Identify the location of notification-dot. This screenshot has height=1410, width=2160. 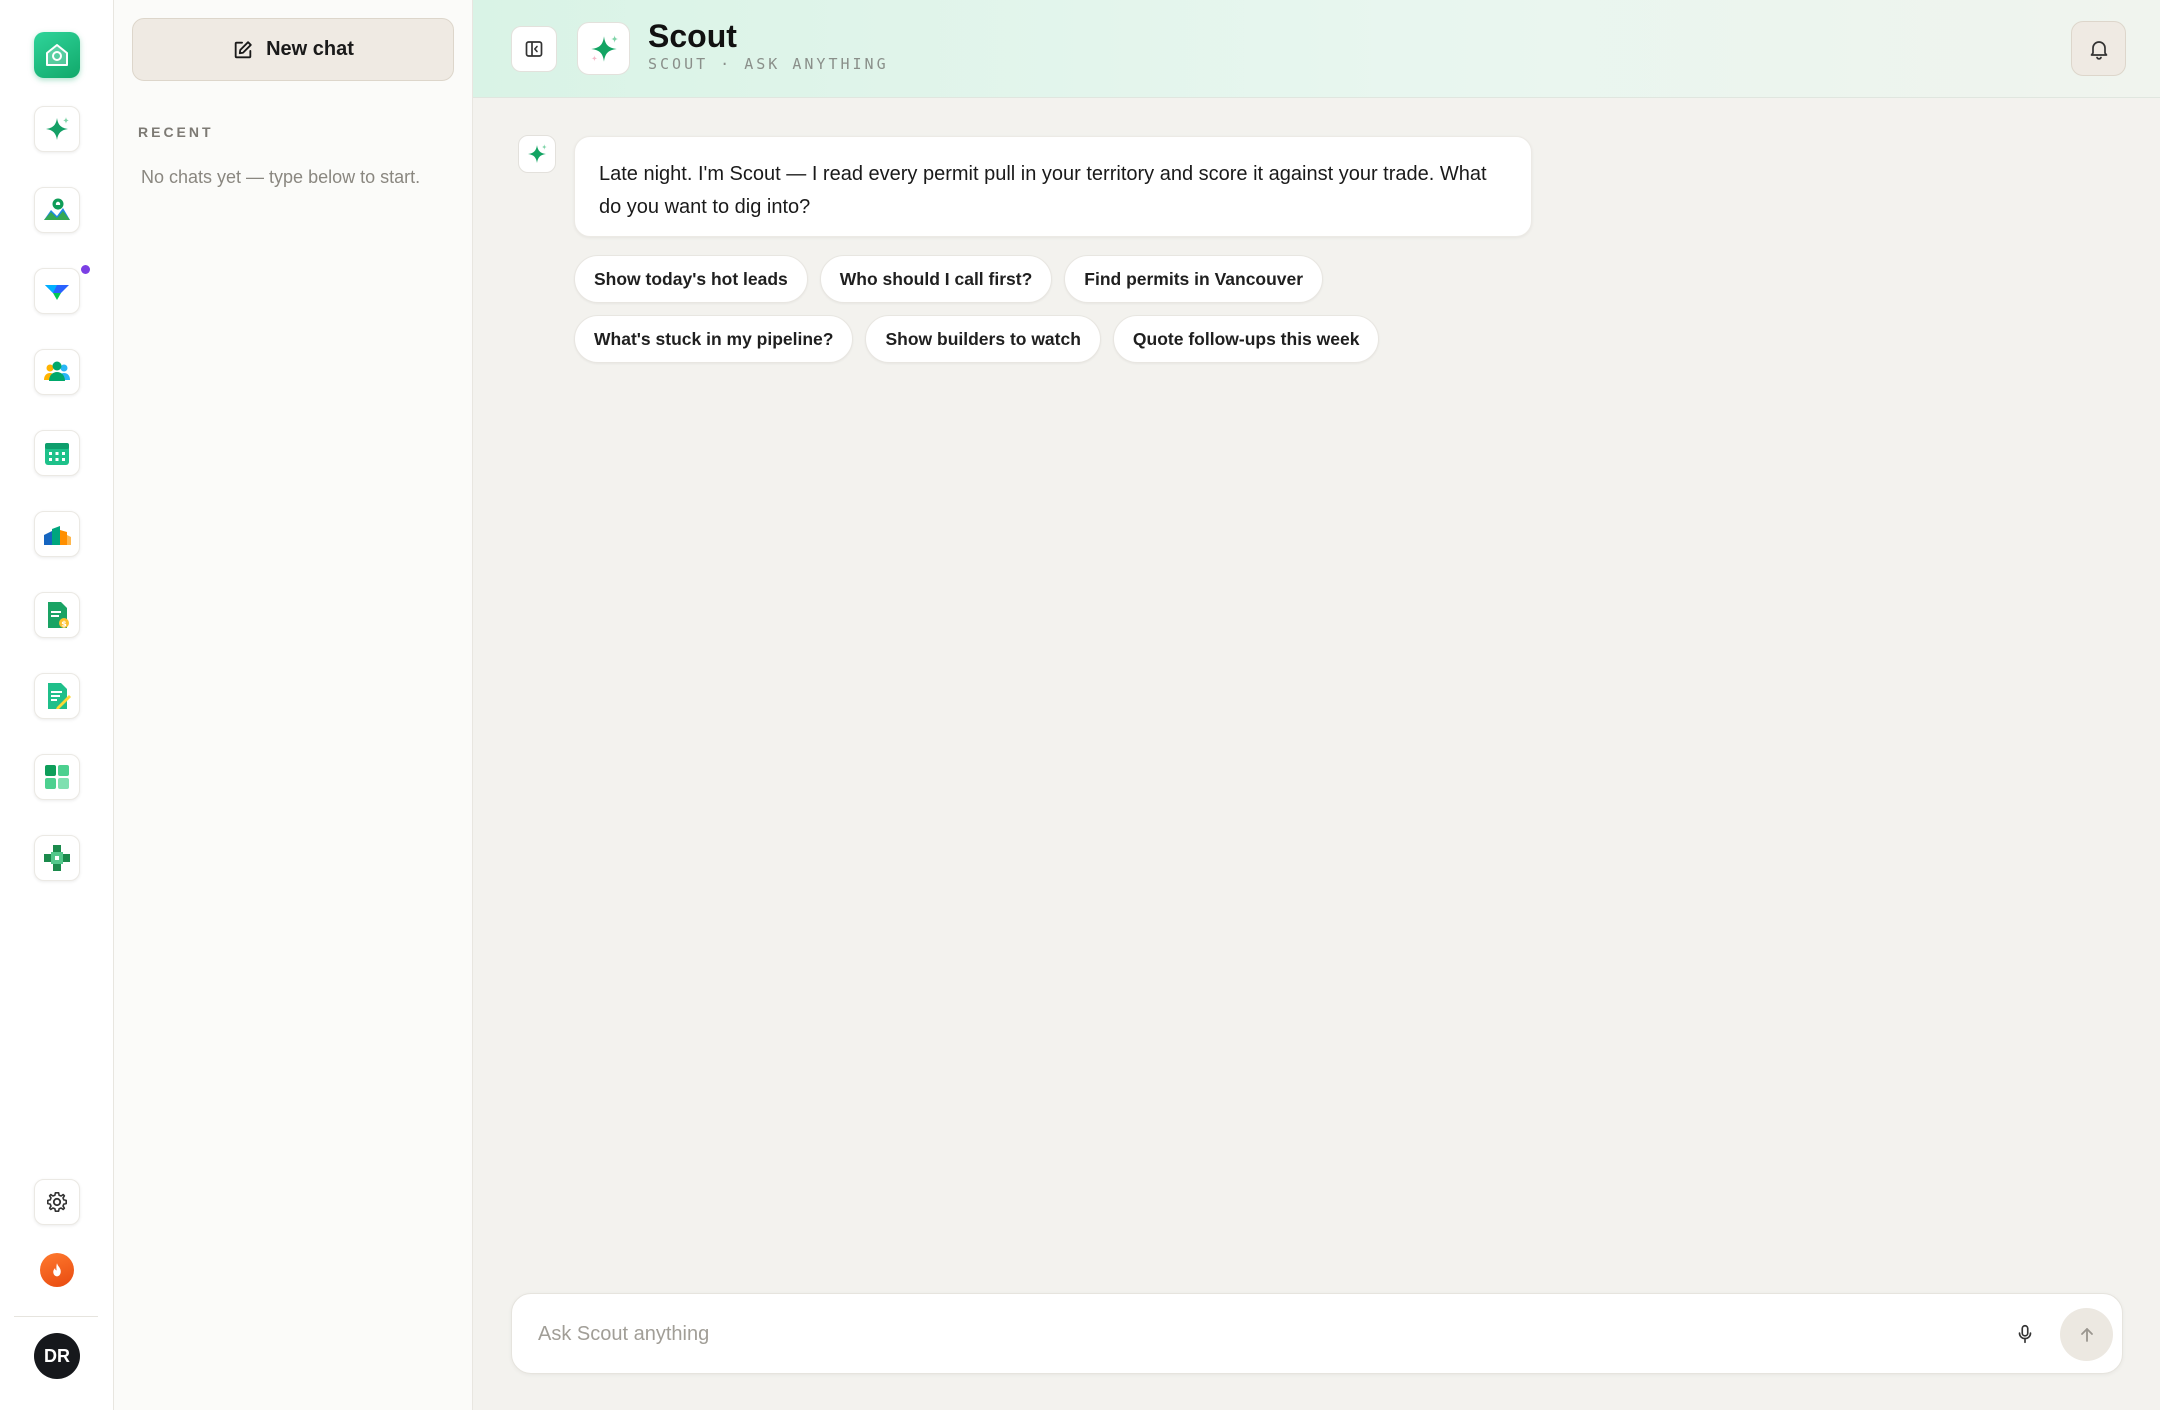
(85, 269).